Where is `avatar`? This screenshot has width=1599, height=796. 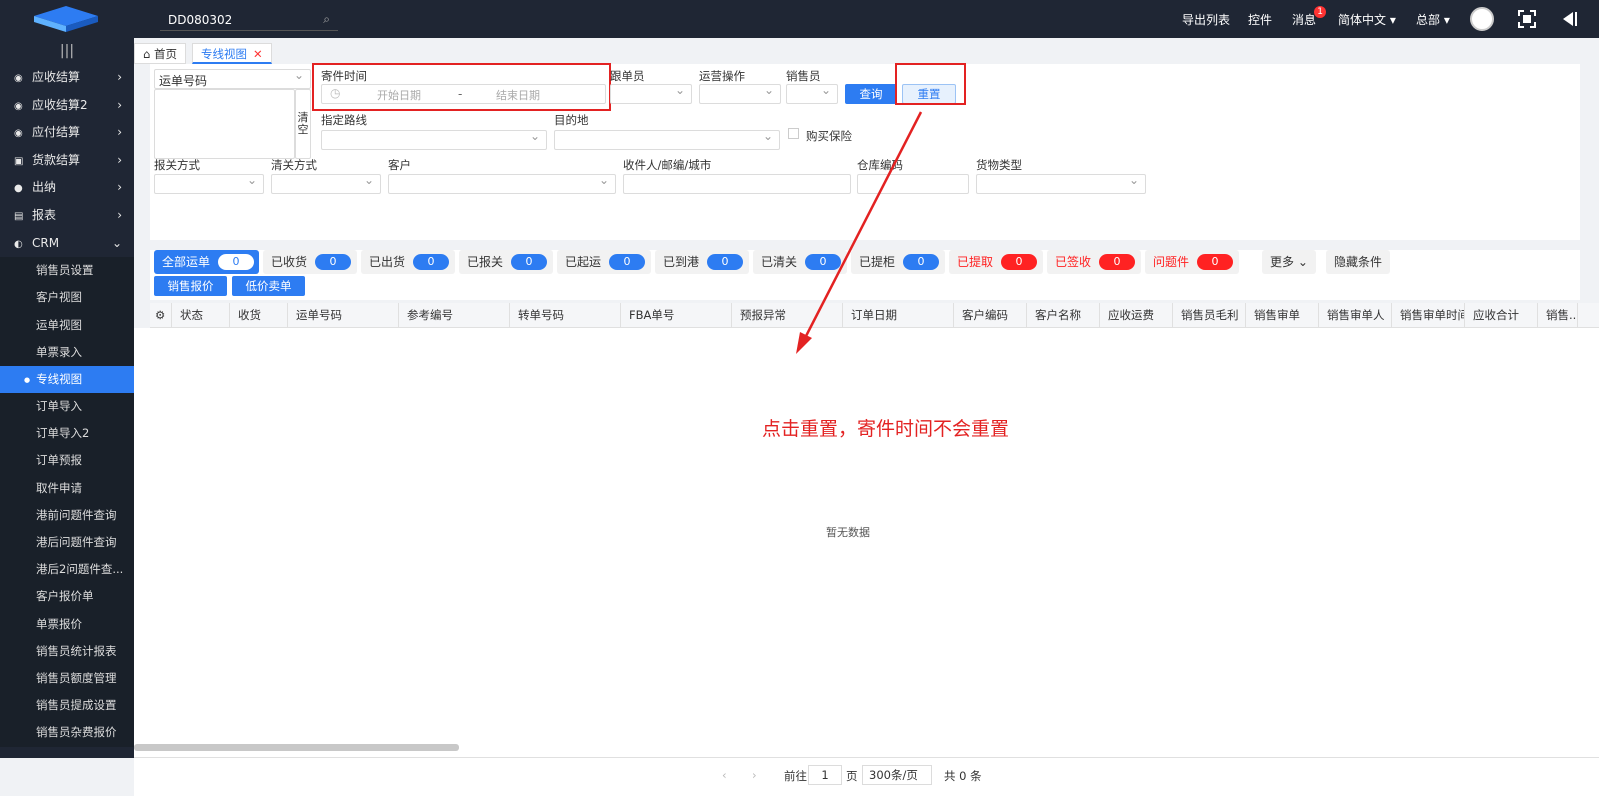 avatar is located at coordinates (1482, 19).